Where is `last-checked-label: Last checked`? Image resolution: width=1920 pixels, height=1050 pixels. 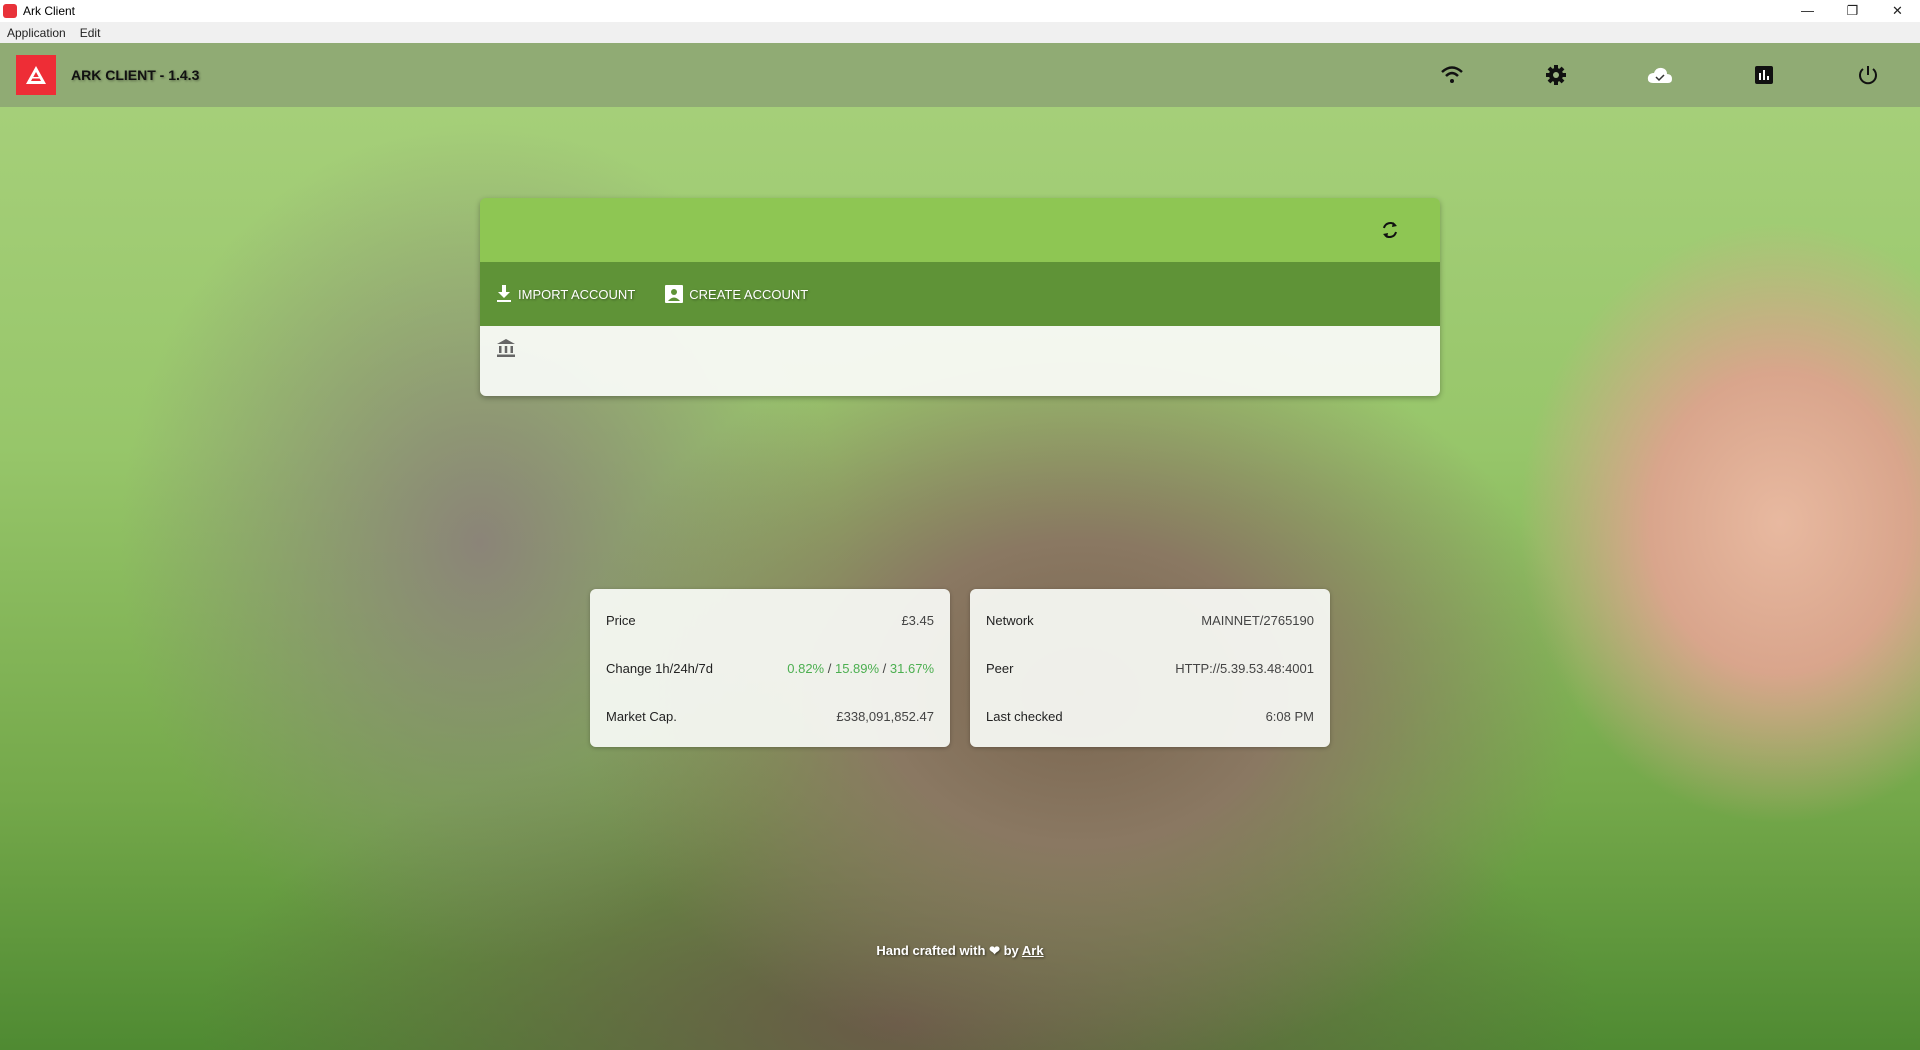 last-checked-label: Last checked is located at coordinates (1024, 716).